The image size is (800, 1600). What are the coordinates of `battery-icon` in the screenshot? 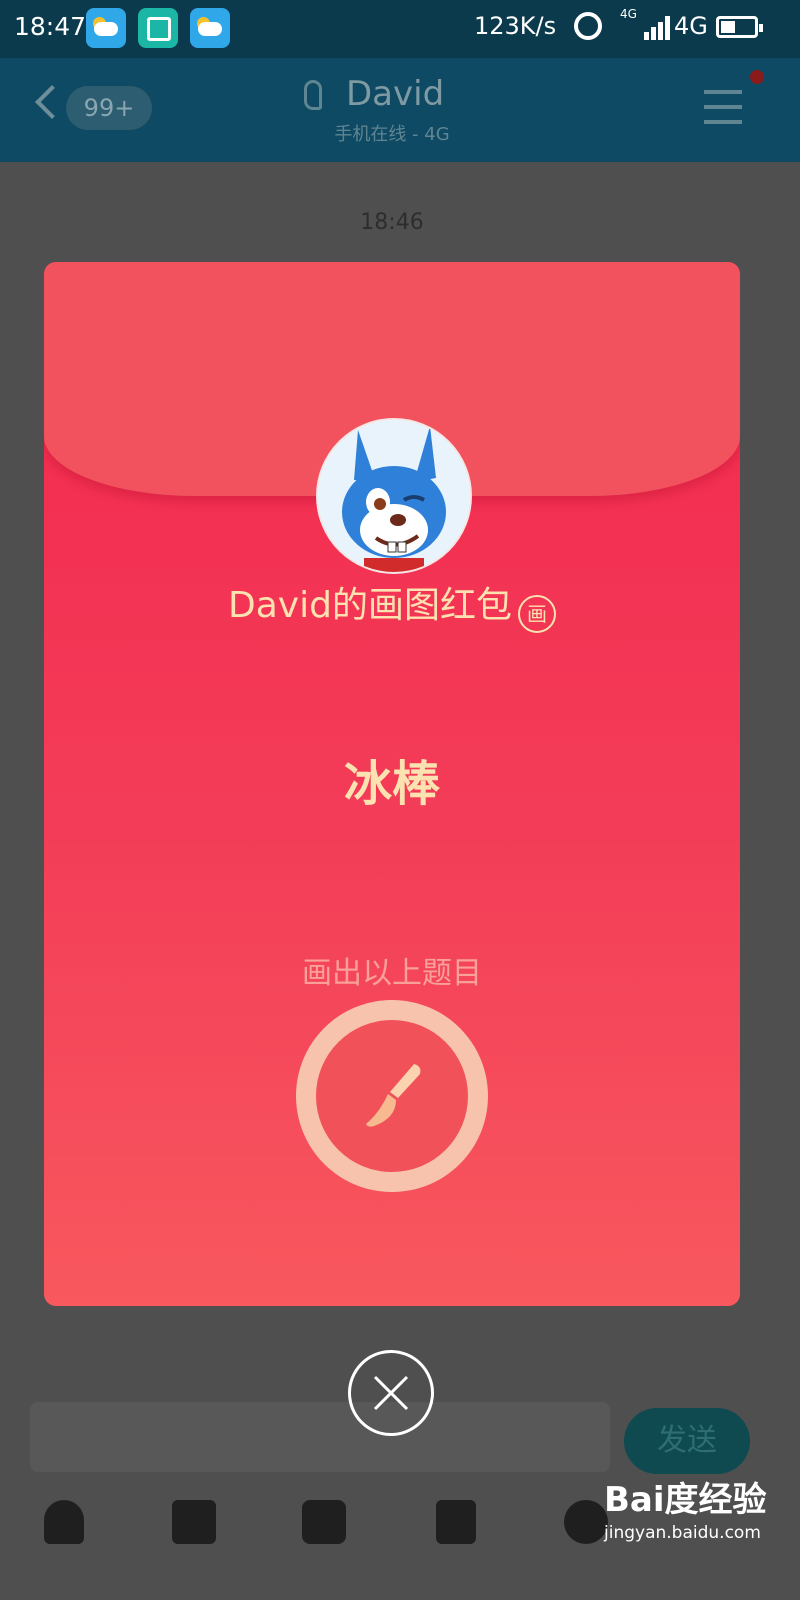 It's located at (739, 27).